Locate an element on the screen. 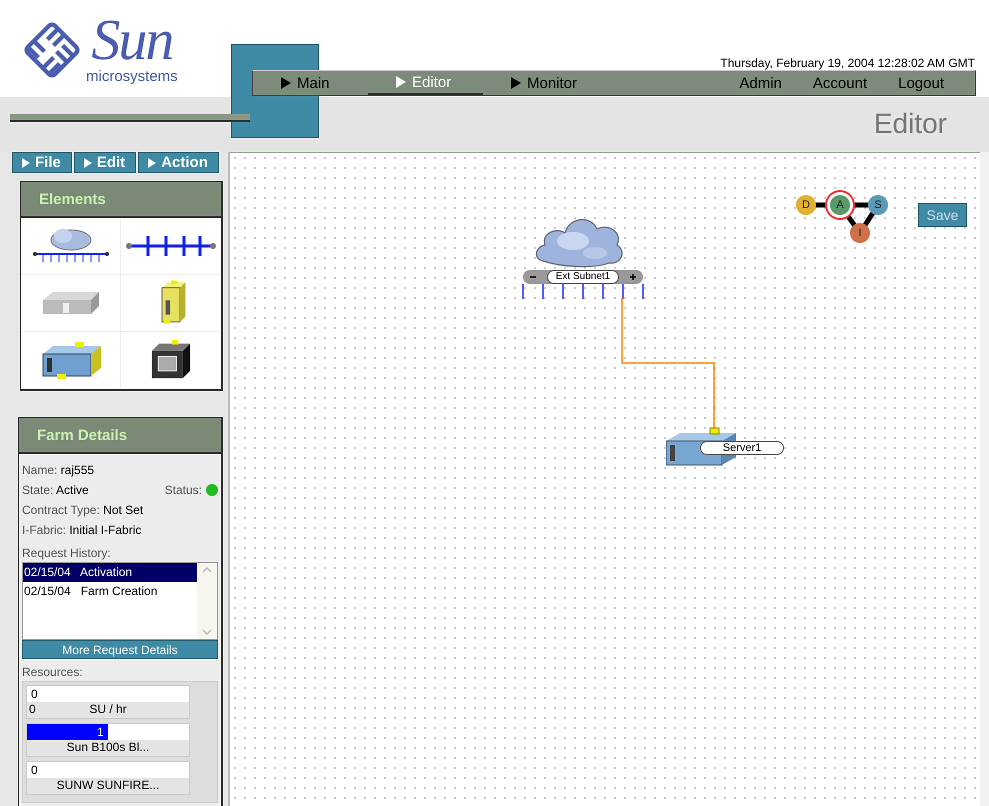 Image resolution: width=989 pixels, height=806 pixels. detail-text: Name: raj555 is located at coordinates (58, 470).